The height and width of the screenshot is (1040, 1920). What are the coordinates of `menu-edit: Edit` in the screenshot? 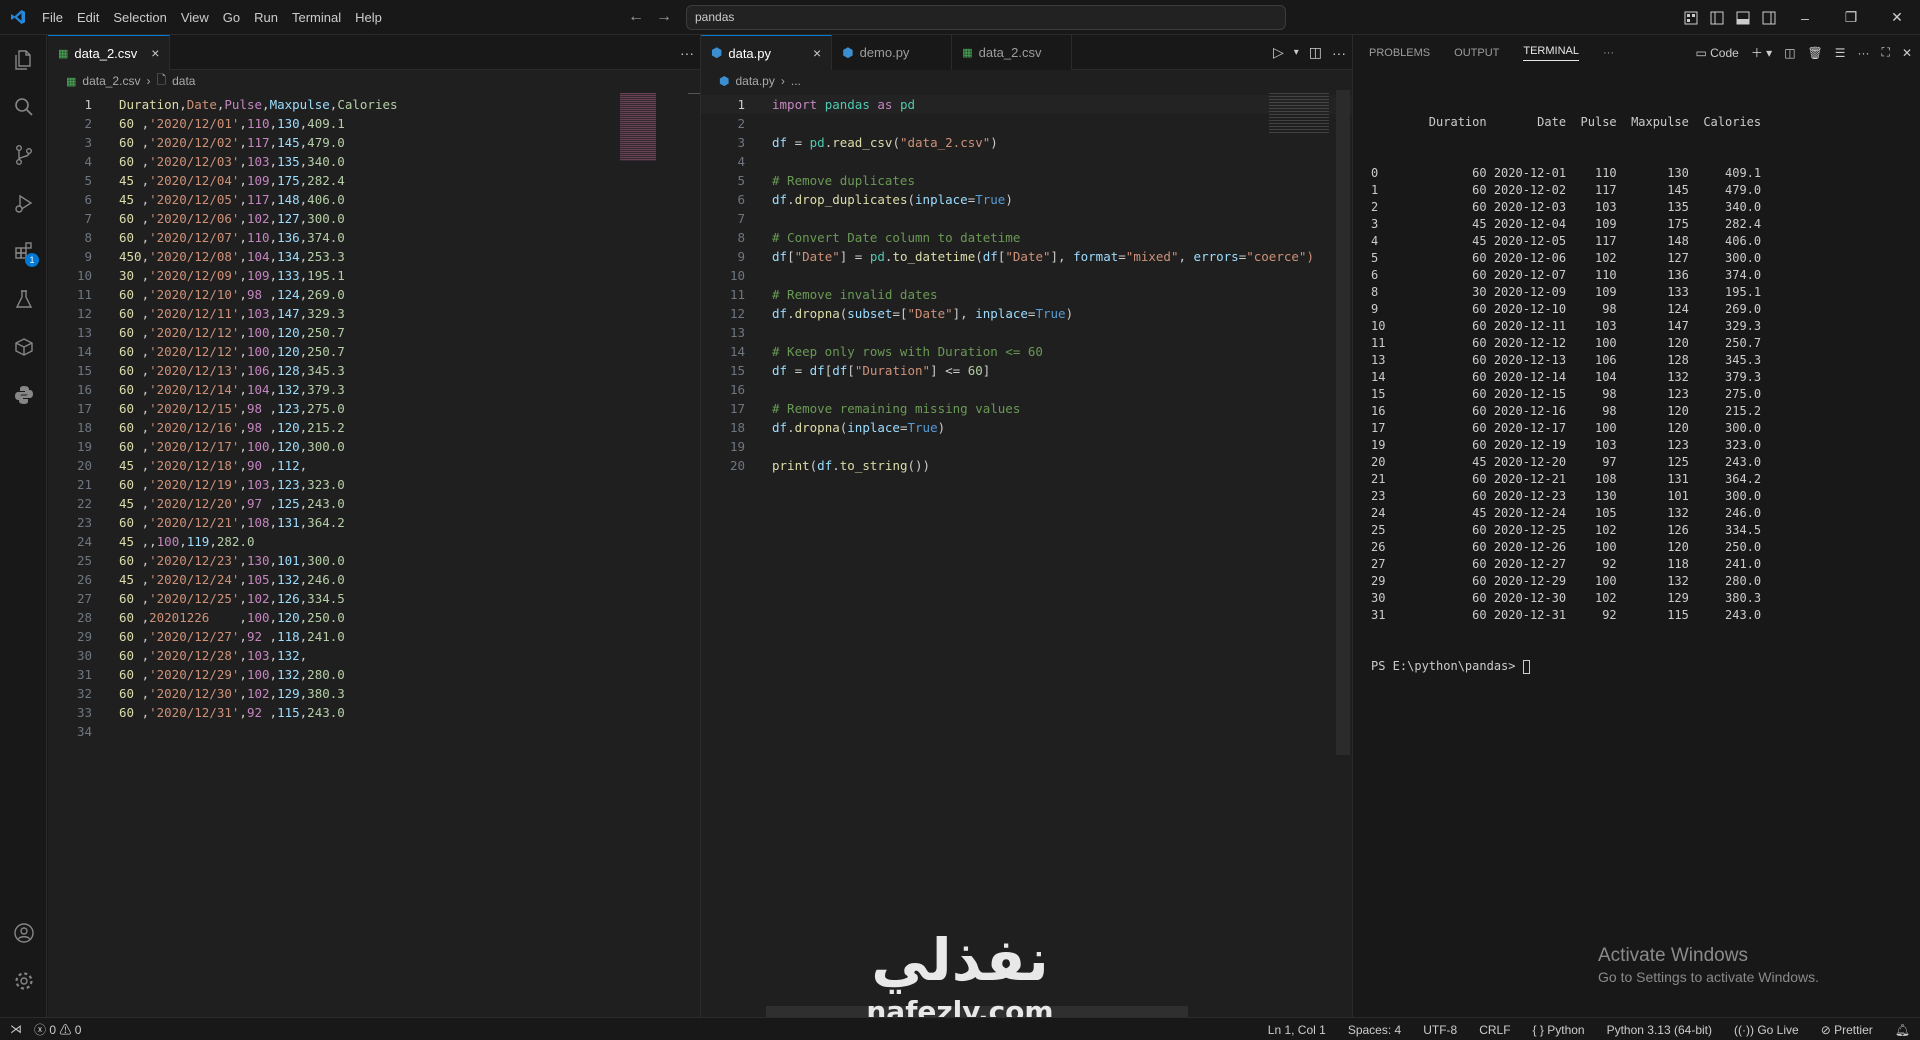 It's located at (88, 17).